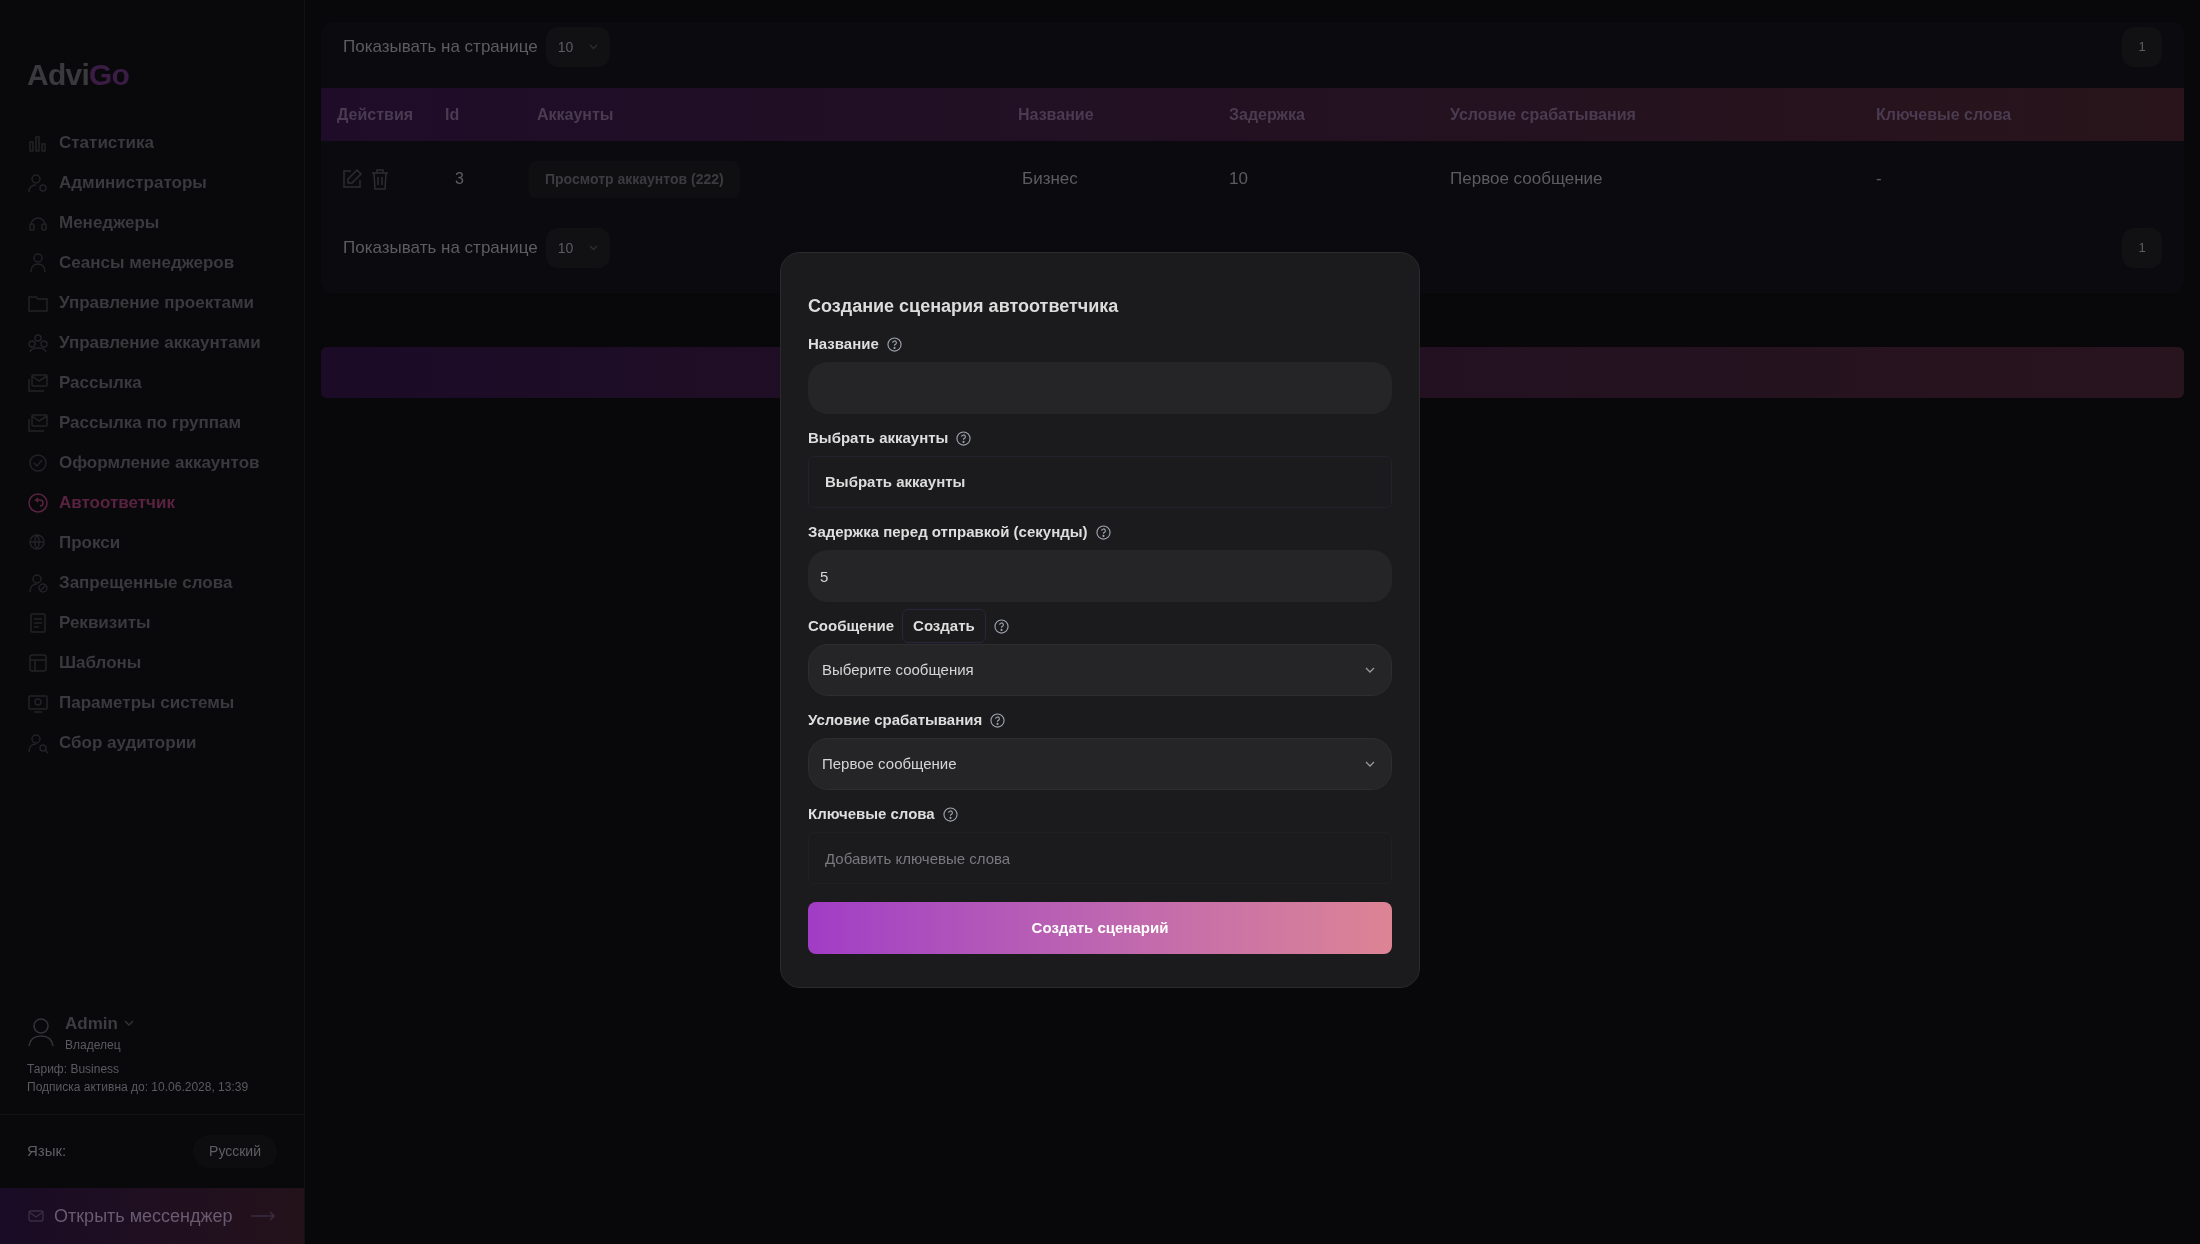 The width and height of the screenshot is (2200, 1244). Describe the element at coordinates (38, 343) in the screenshot. I see `group-icon` at that location.